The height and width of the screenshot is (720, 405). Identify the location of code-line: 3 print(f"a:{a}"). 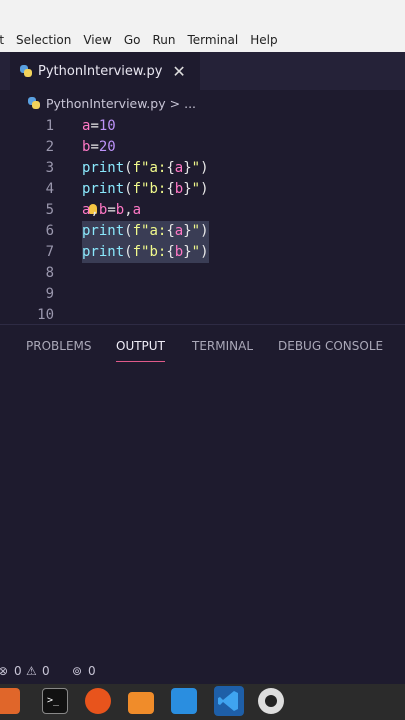
(202, 168).